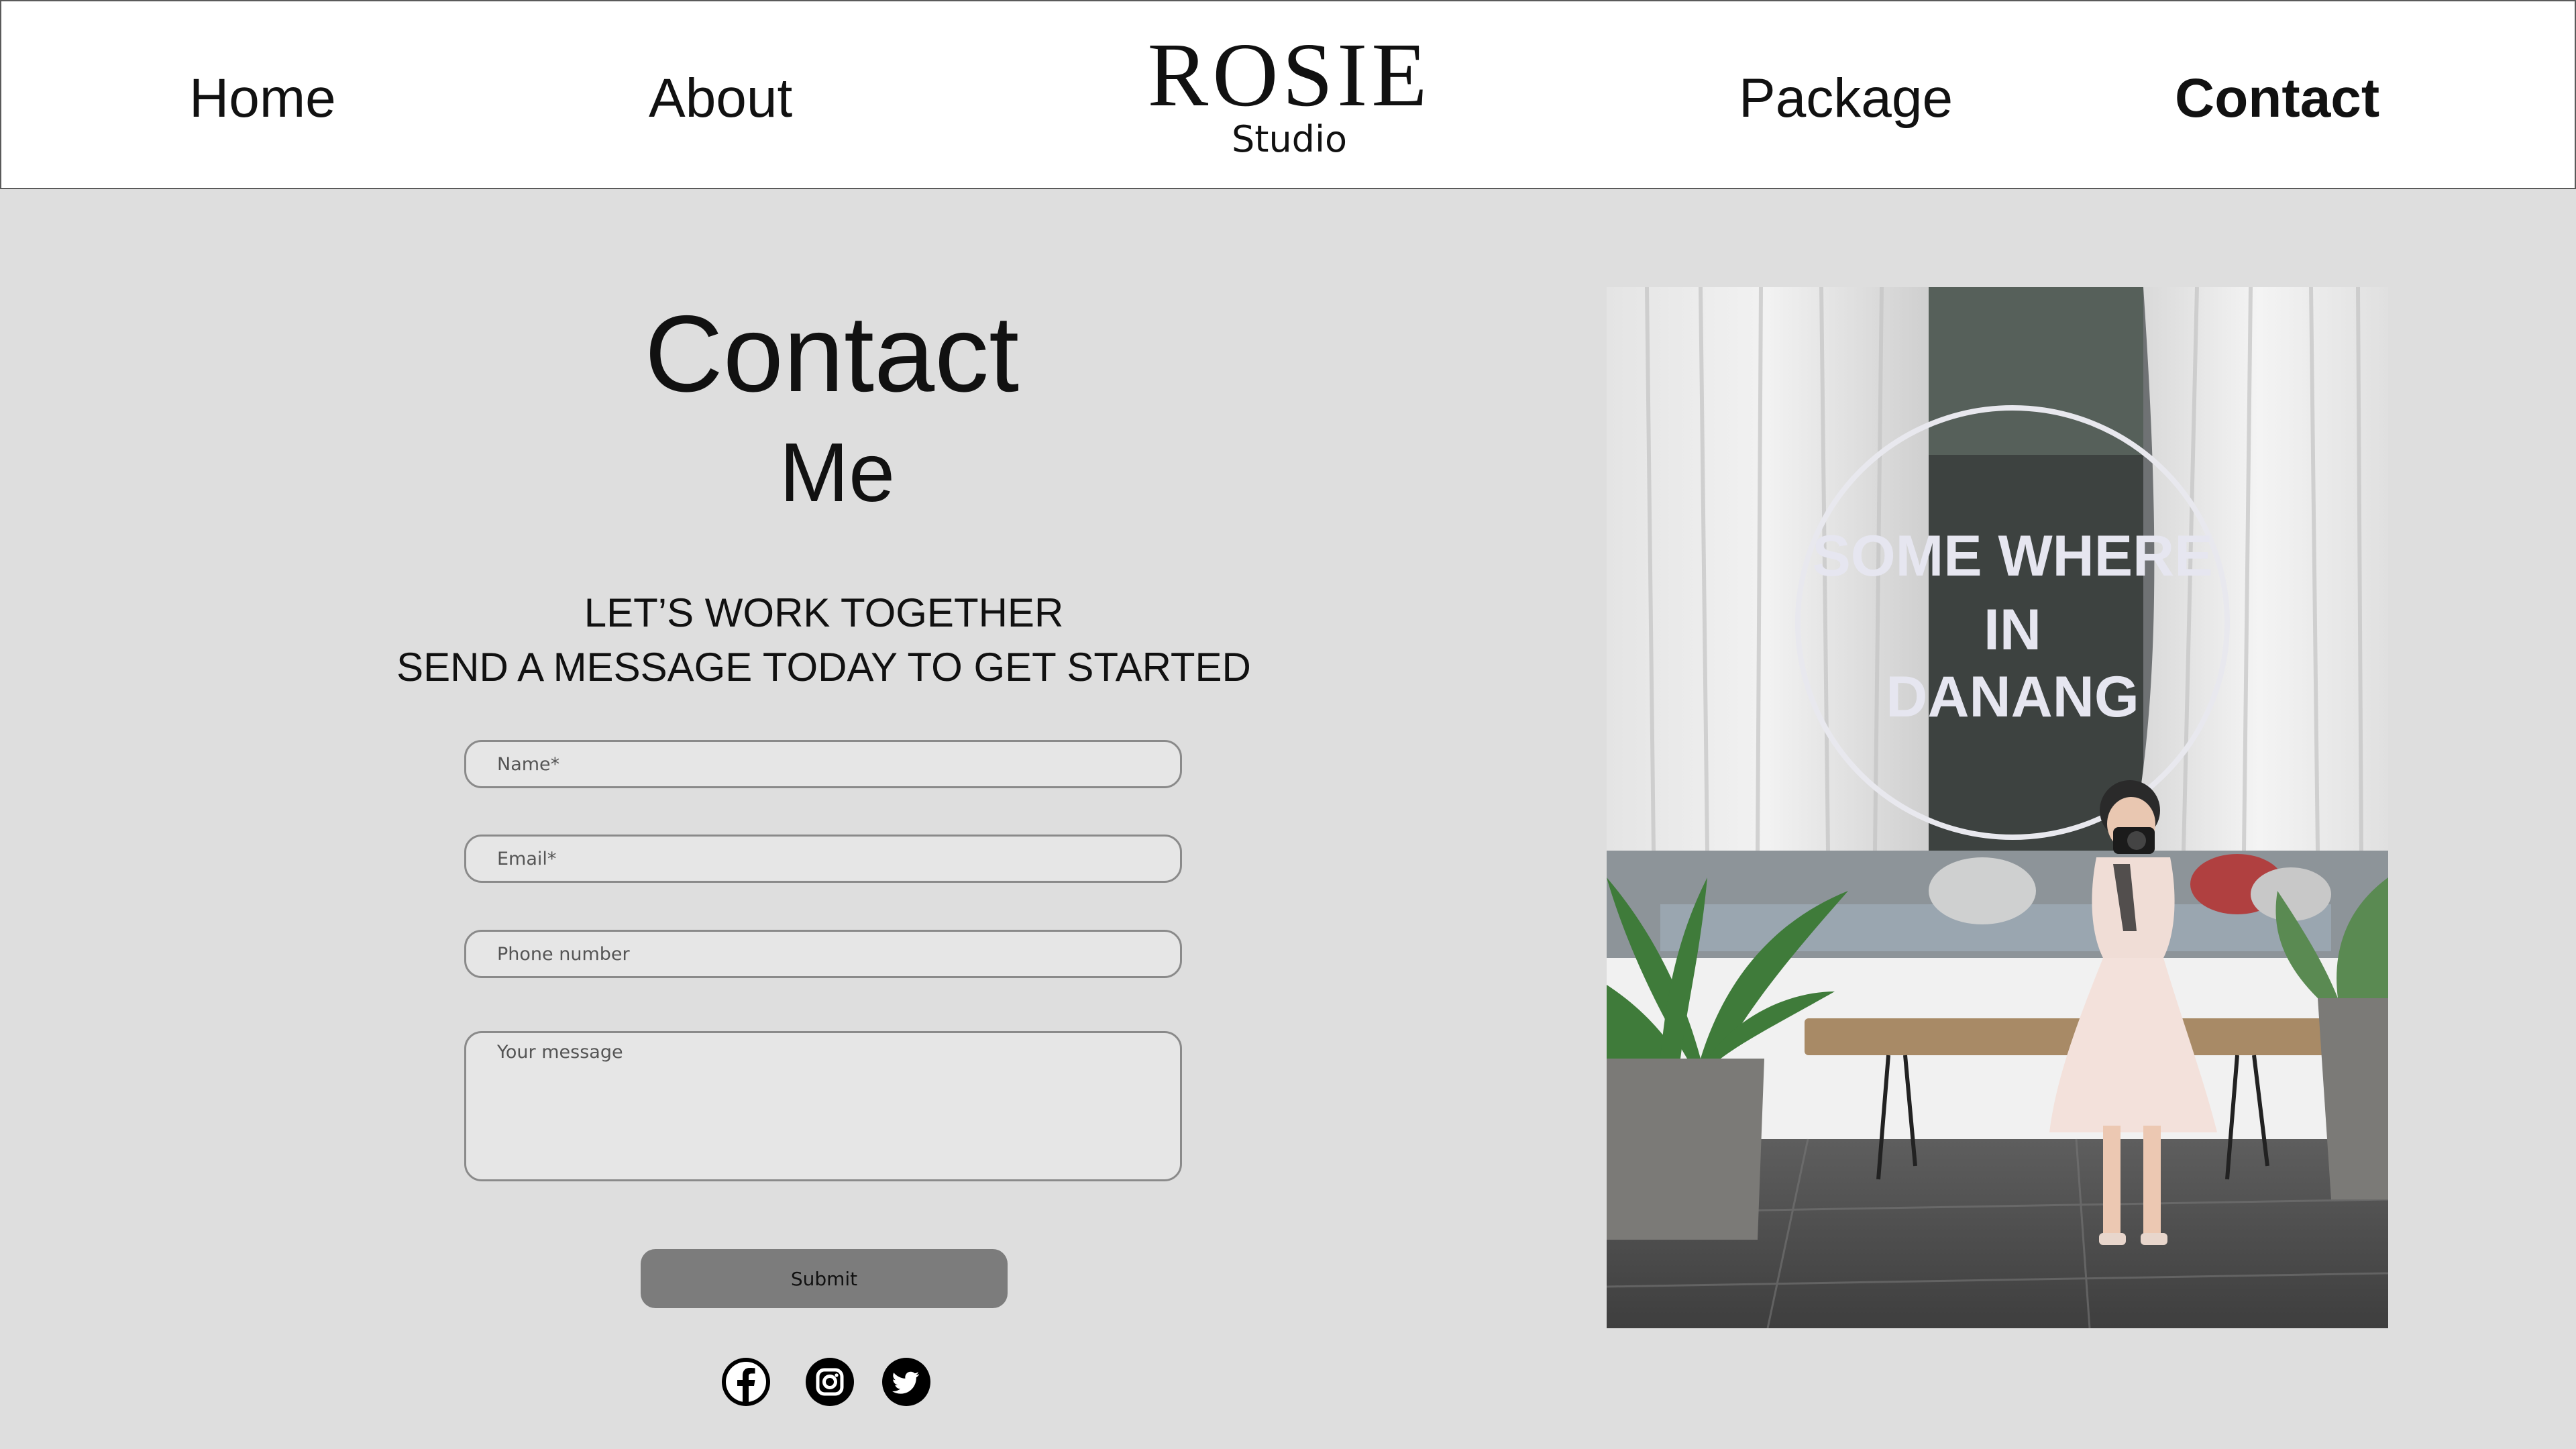 This screenshot has width=2576, height=1449. Describe the element at coordinates (720, 98) in the screenshot. I see `nav-about: About` at that location.